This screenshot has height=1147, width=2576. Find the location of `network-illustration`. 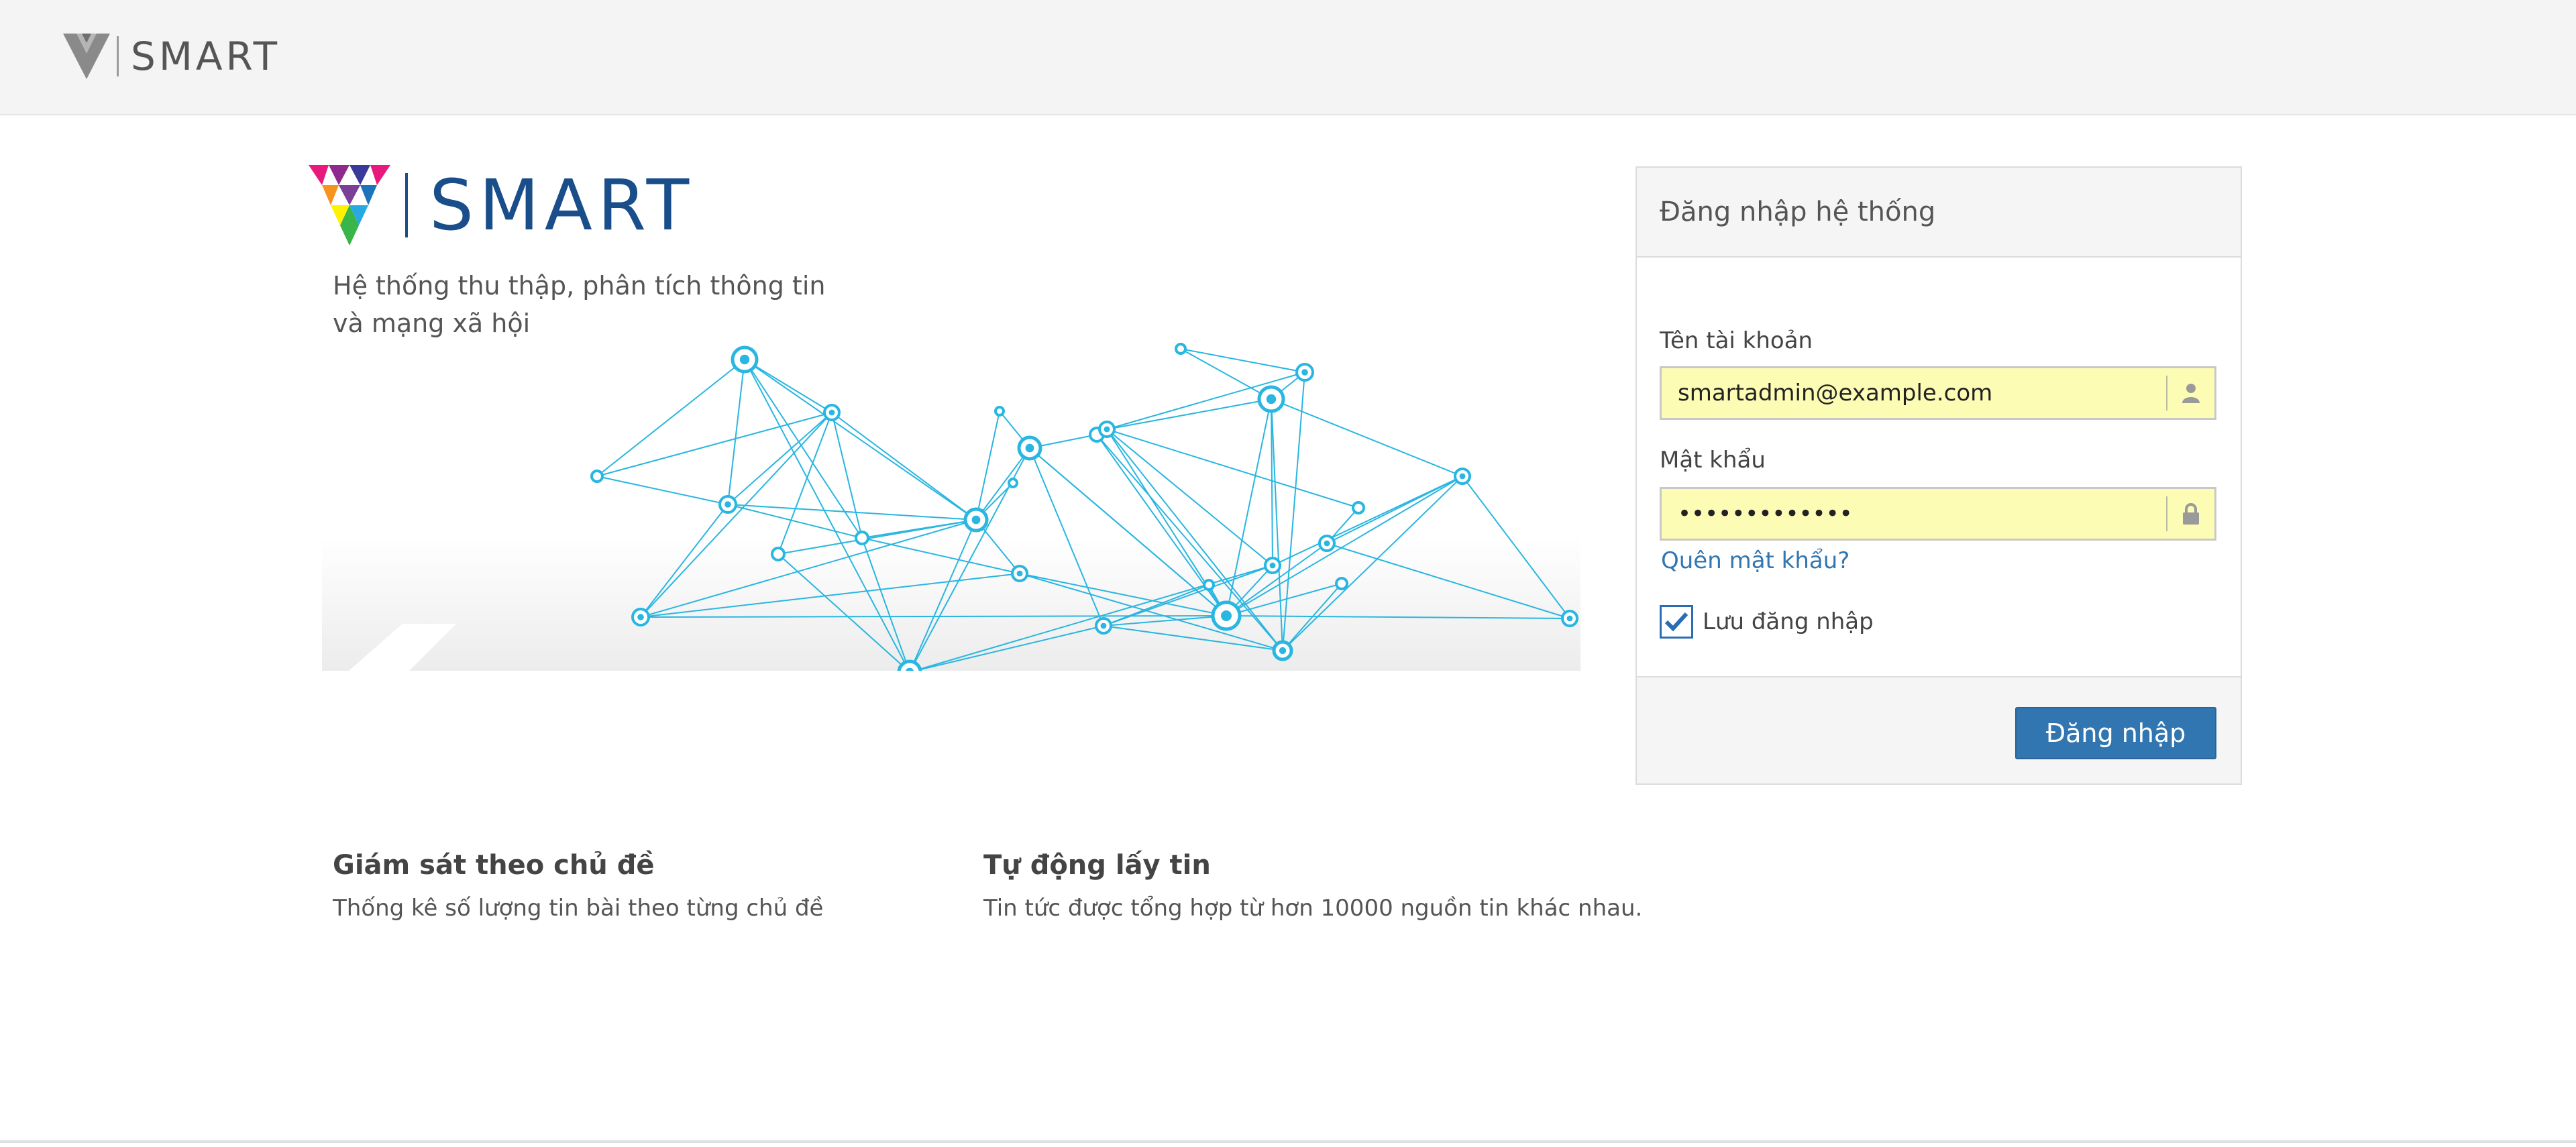

network-illustration is located at coordinates (951, 507).